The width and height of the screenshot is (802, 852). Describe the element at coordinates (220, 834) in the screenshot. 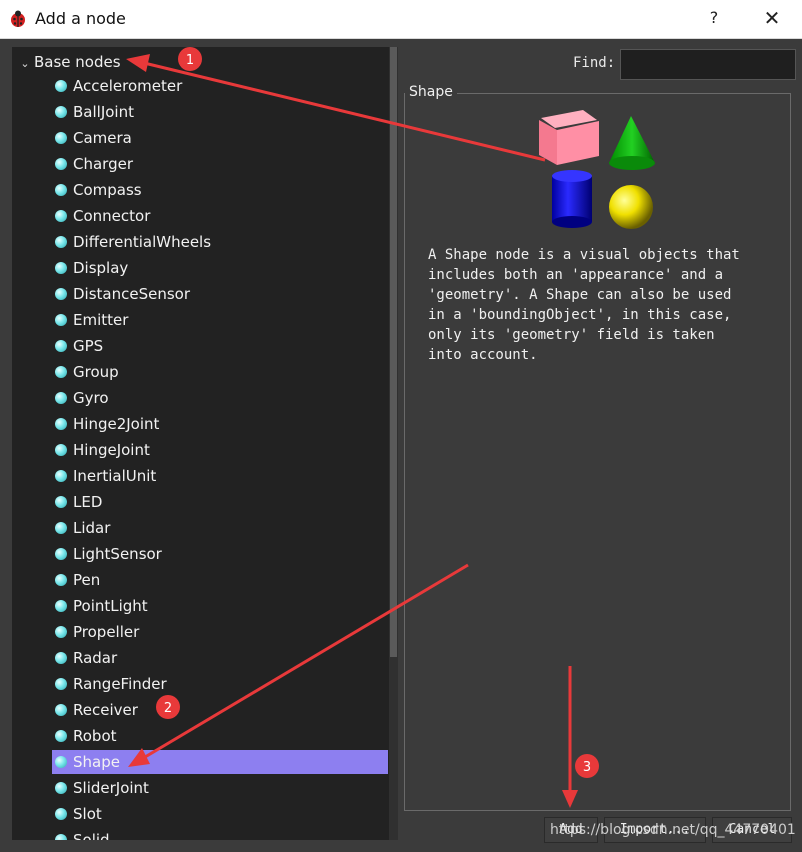

I see `tree-item: Solid` at that location.